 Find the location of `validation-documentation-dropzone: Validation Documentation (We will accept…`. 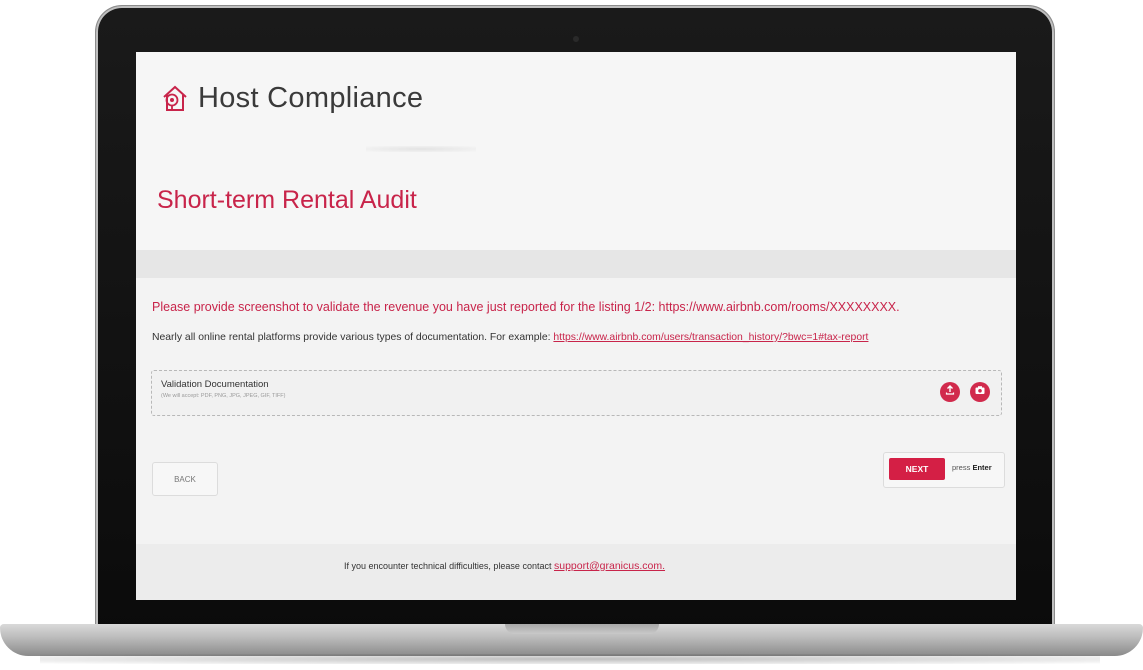

validation-documentation-dropzone: Validation Documentation (We will accept… is located at coordinates (576, 393).